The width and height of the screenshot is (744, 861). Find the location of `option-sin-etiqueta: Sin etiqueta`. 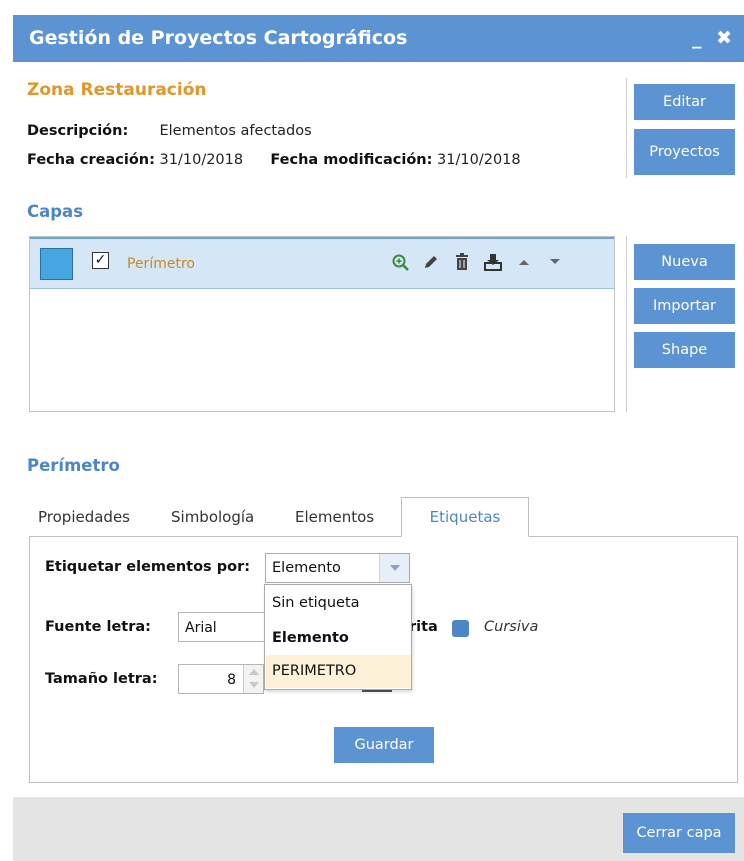

option-sin-etiqueta: Sin etiqueta is located at coordinates (338, 603).